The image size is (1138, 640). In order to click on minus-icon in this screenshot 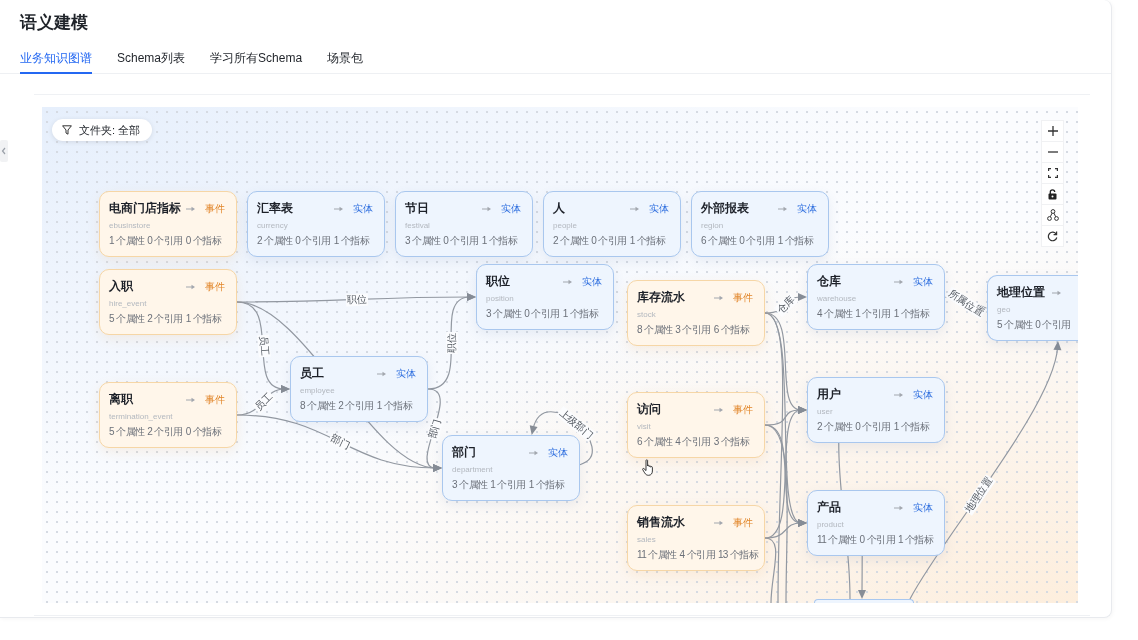, I will do `click(1052, 152)`.